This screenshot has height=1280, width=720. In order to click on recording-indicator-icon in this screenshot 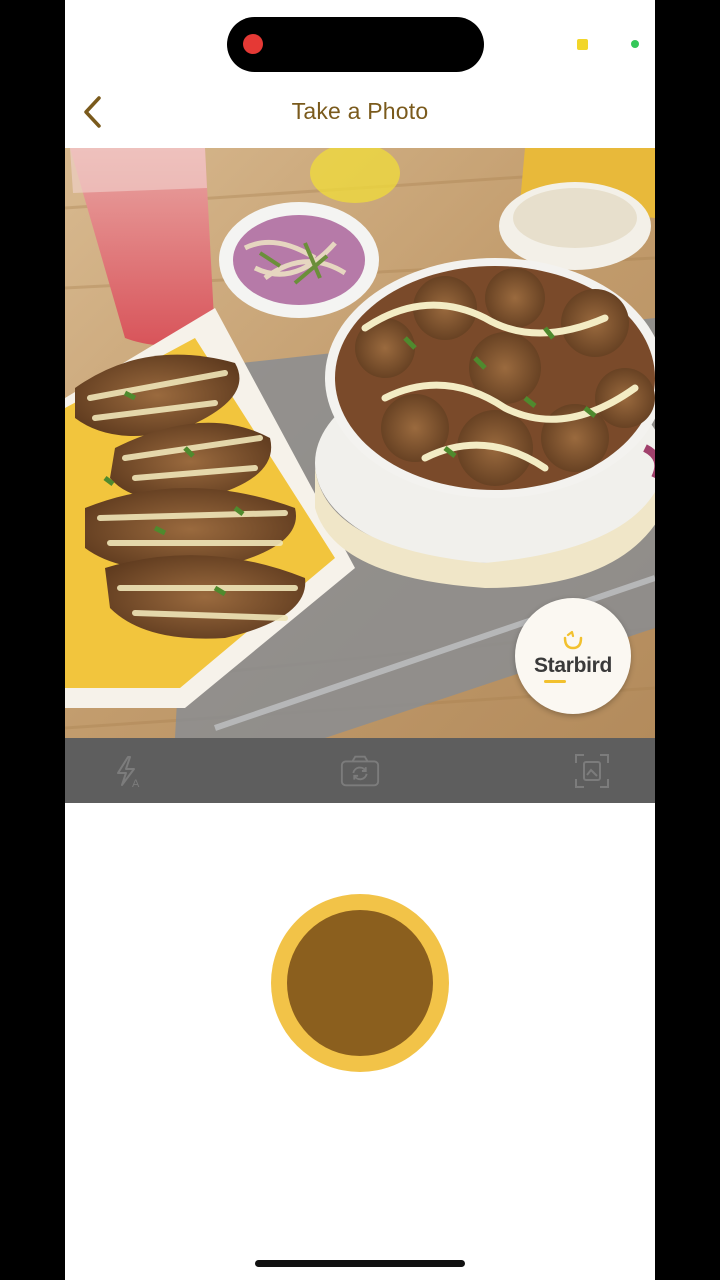, I will do `click(253, 44)`.